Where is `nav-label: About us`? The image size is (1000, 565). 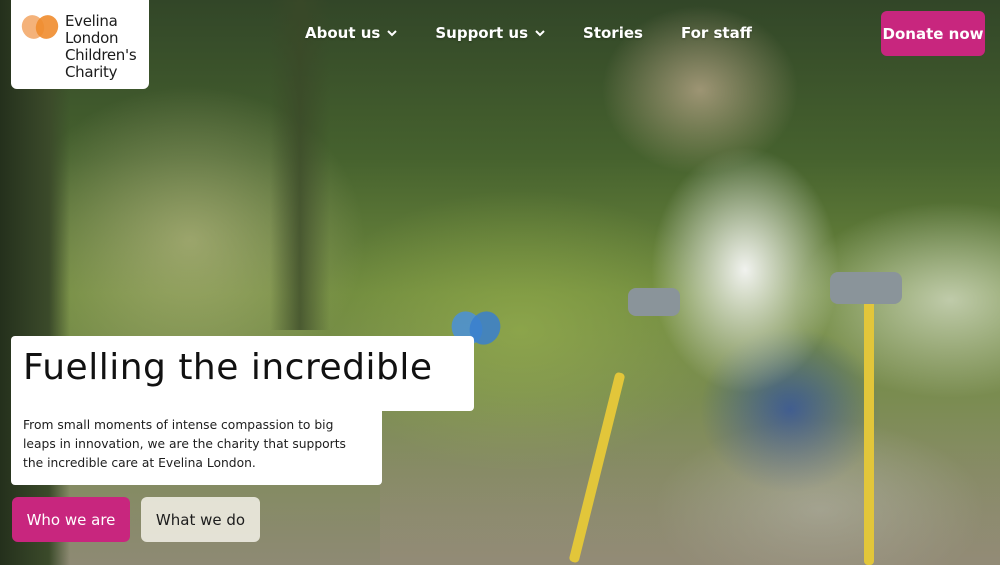 nav-label: About us is located at coordinates (343, 33).